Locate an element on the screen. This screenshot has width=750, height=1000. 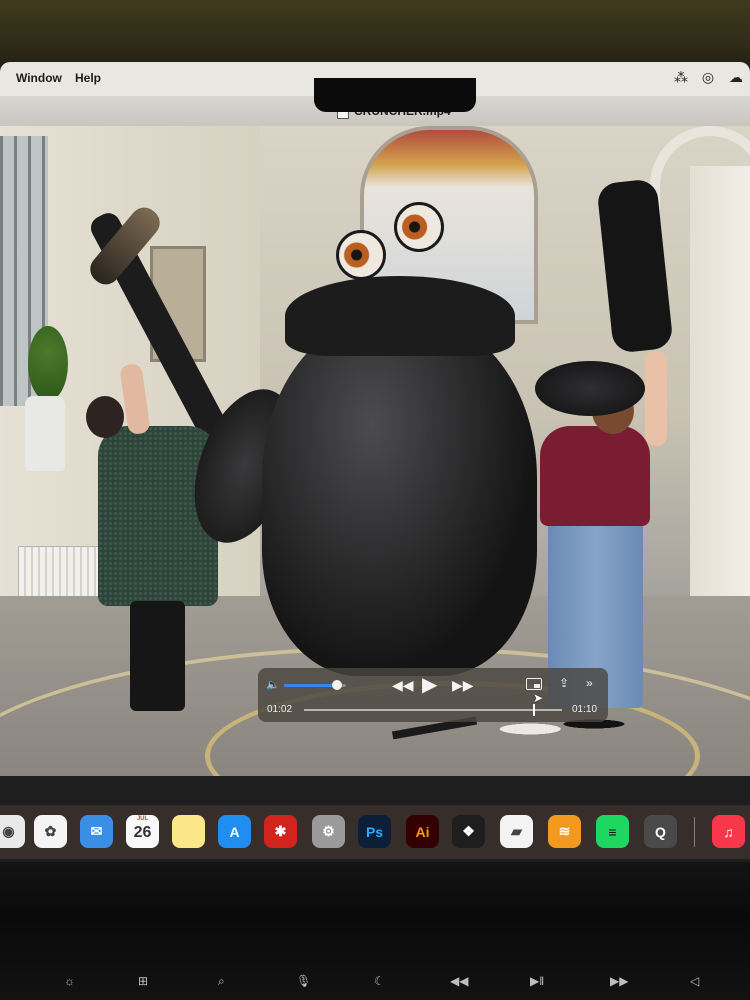
function-key-7: ▶▶ is located at coordinates (619, 981).